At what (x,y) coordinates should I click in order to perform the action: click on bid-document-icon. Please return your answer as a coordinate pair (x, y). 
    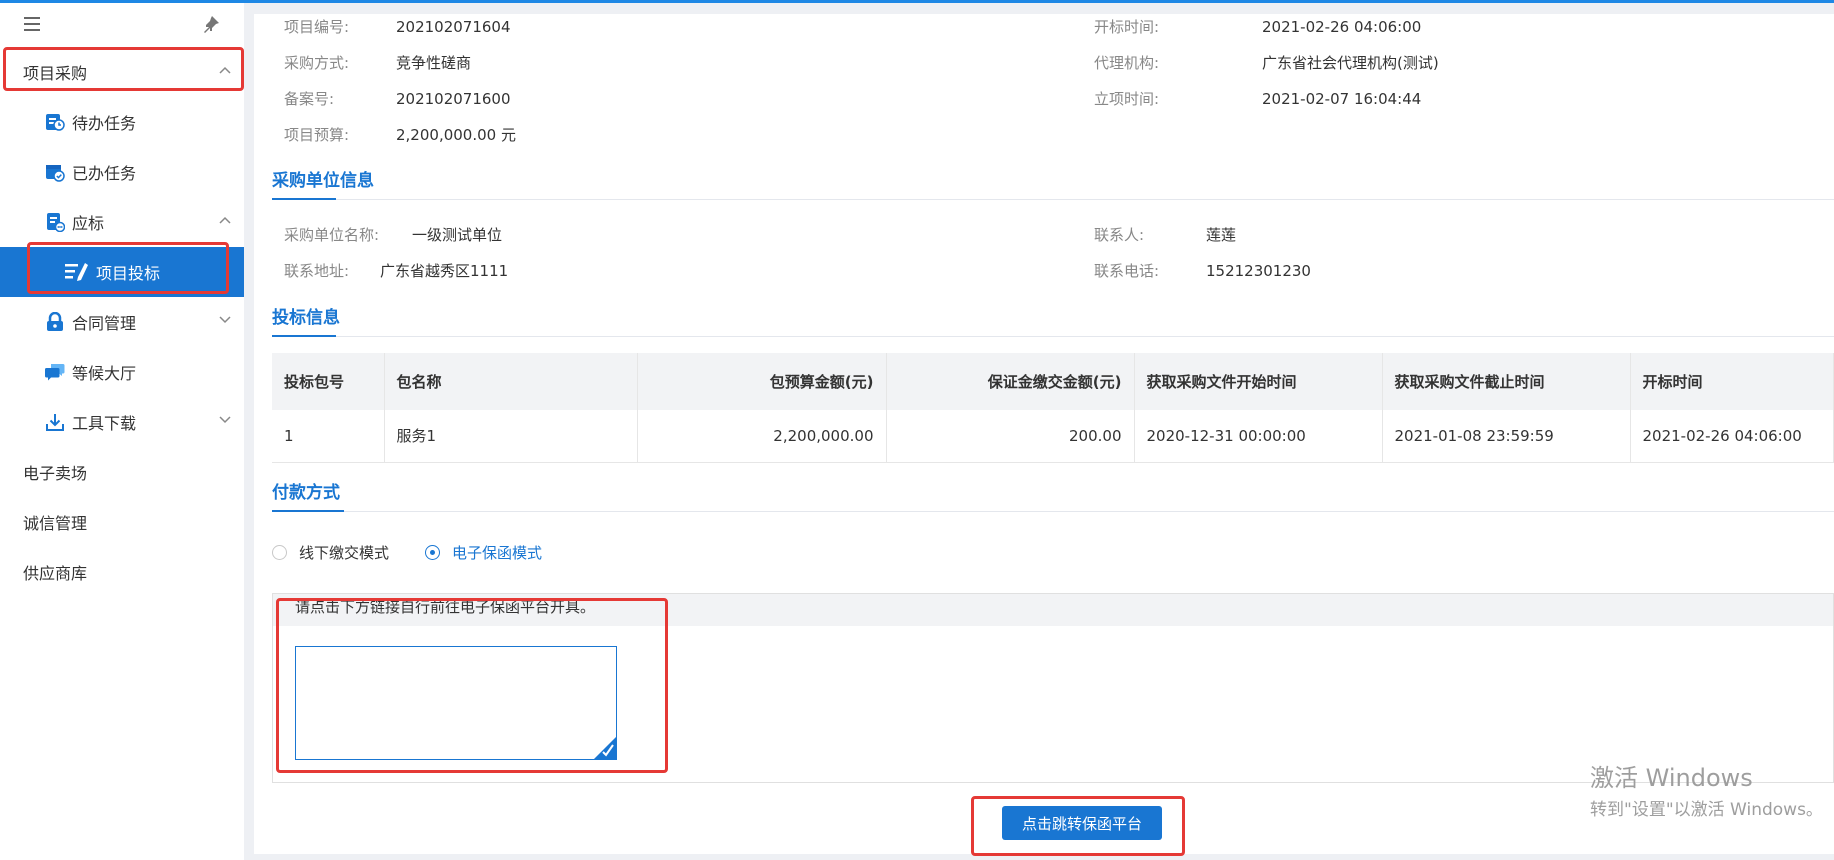
    Looking at the image, I should click on (56, 222).